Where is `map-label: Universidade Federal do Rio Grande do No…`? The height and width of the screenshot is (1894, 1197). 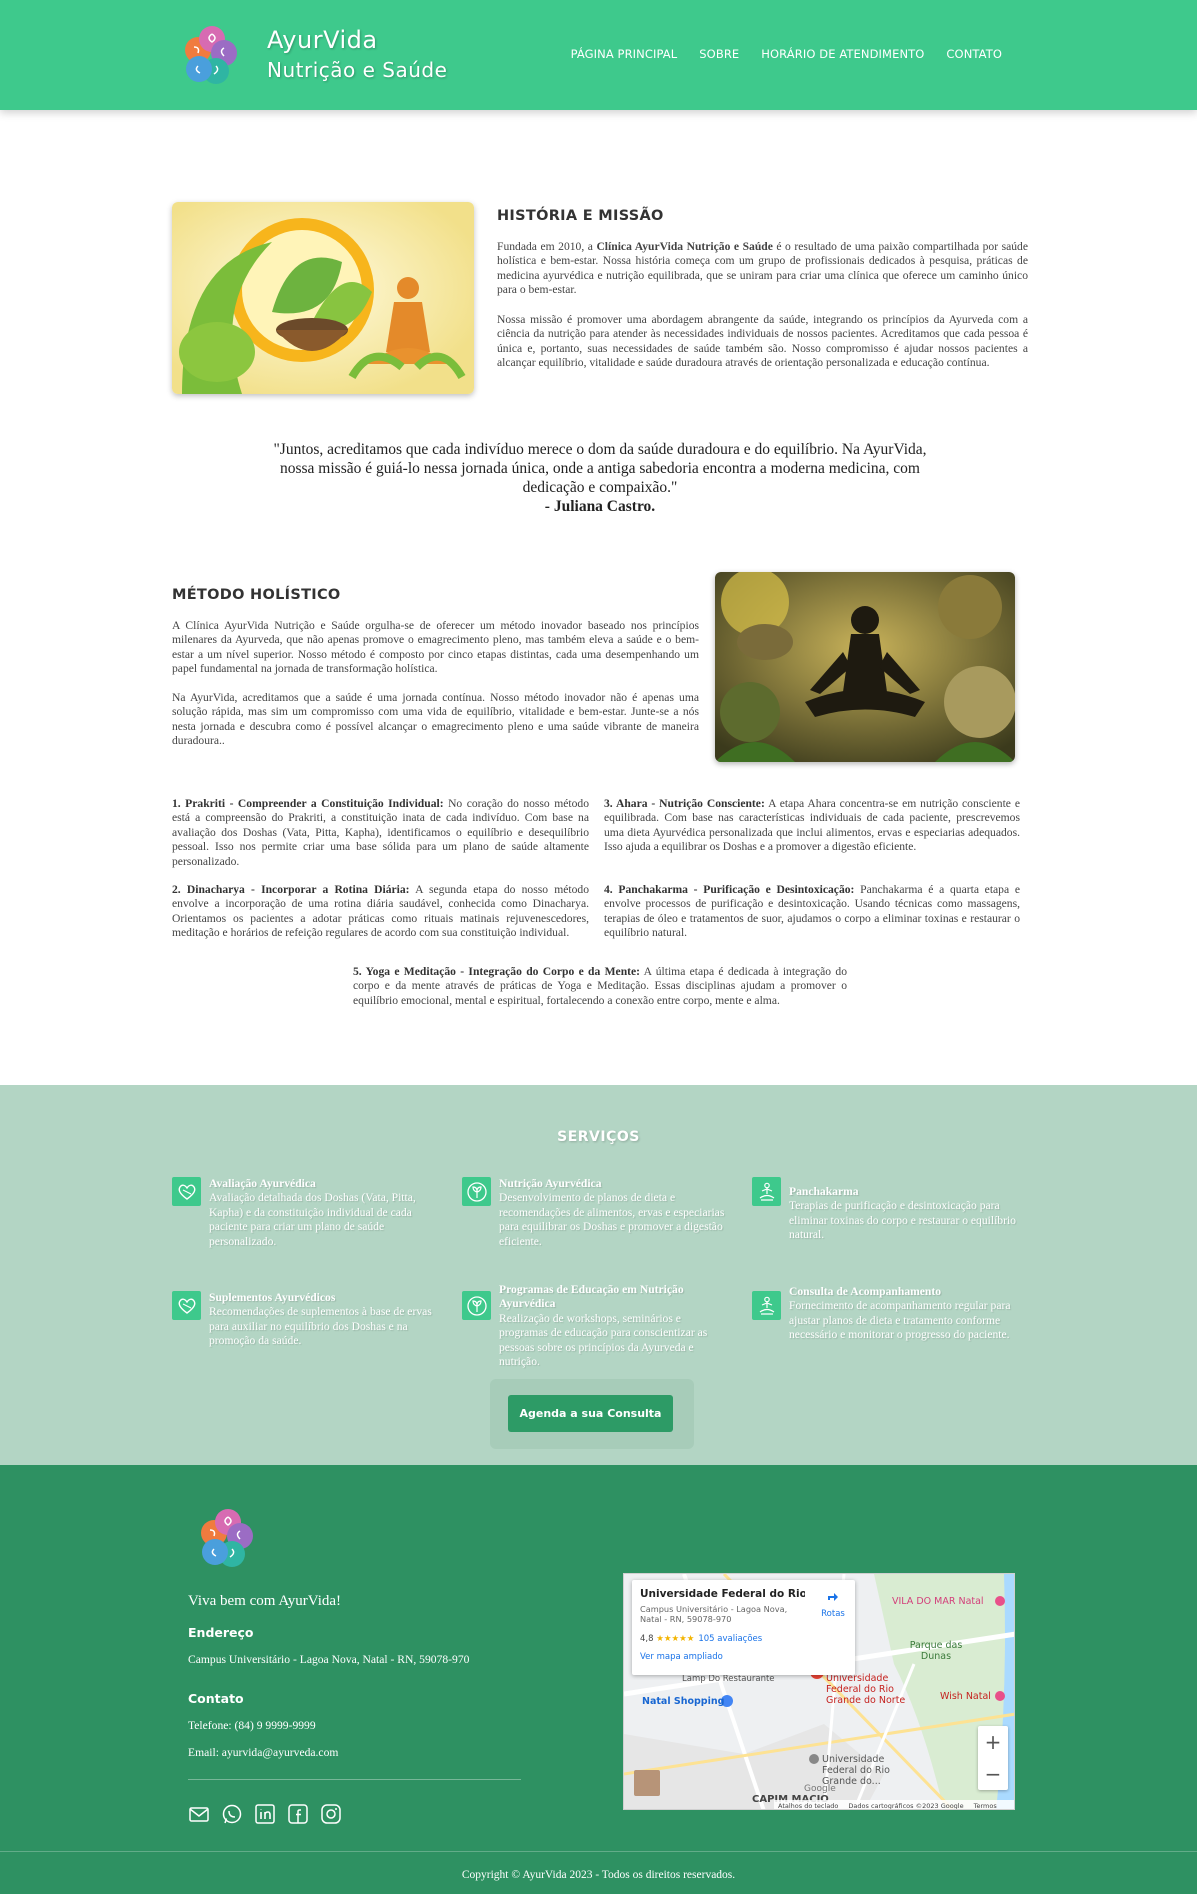
map-label: Universidade Federal do Rio Grande do No… is located at coordinates (866, 1689).